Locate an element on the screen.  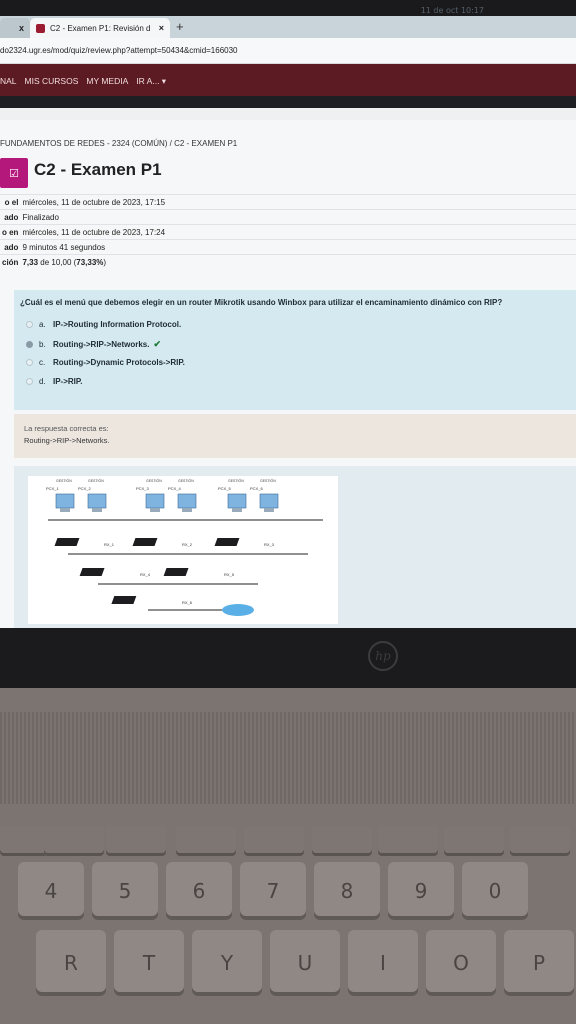
summary-row: ado 9 minutos 41 segundos is located at coordinates (288, 247).